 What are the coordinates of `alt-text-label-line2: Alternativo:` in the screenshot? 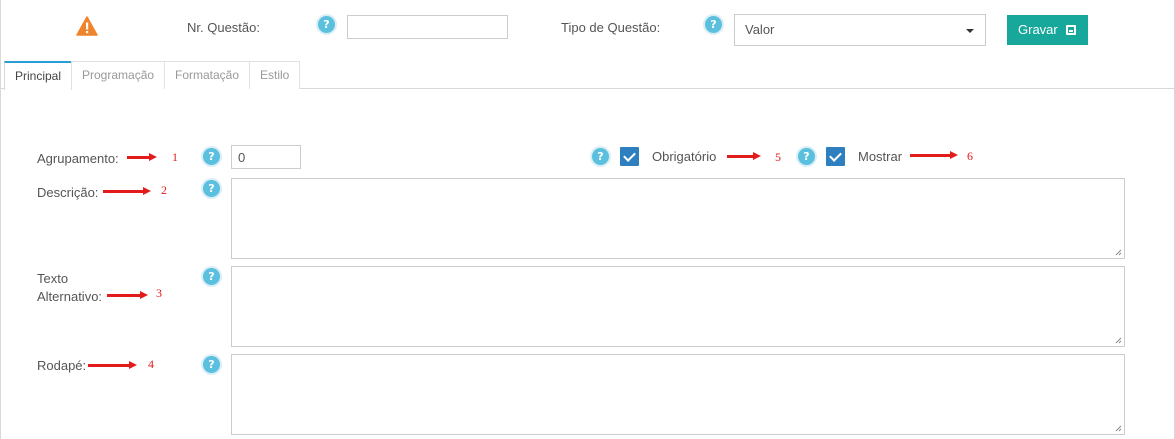 It's located at (70, 296).